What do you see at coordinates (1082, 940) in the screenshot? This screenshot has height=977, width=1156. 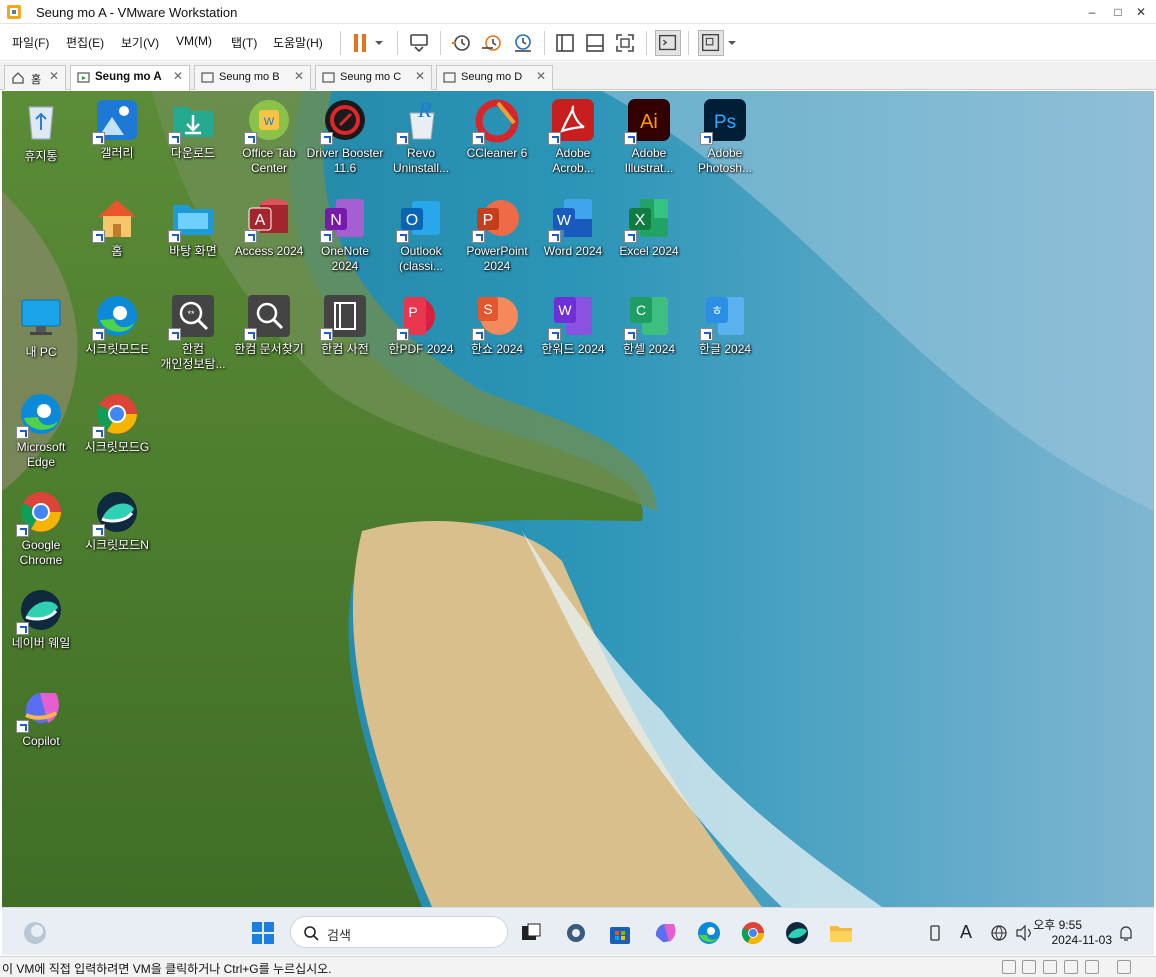 I see `clock-date: 2024-11-03` at bounding box center [1082, 940].